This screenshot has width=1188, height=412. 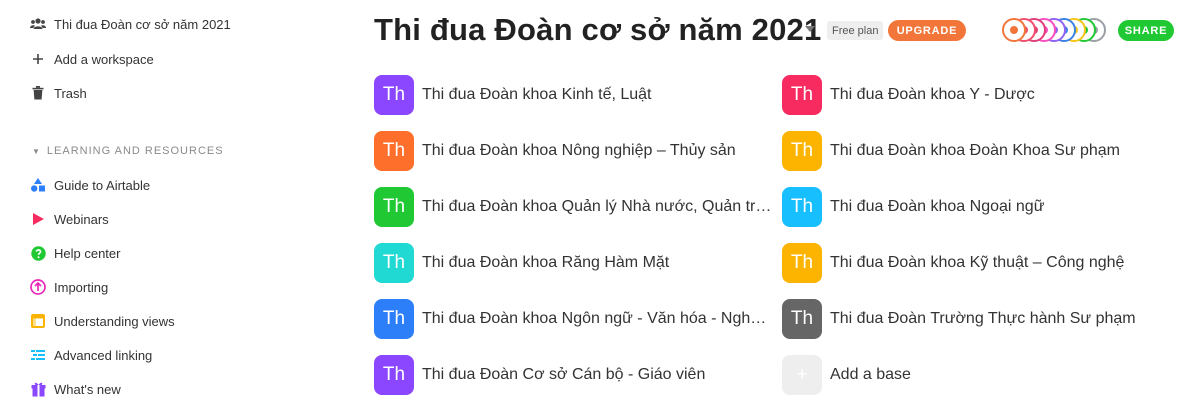 I want to click on base-name: Thi đua Đoàn khoa Kinh tế, Luật, so click(x=537, y=94).